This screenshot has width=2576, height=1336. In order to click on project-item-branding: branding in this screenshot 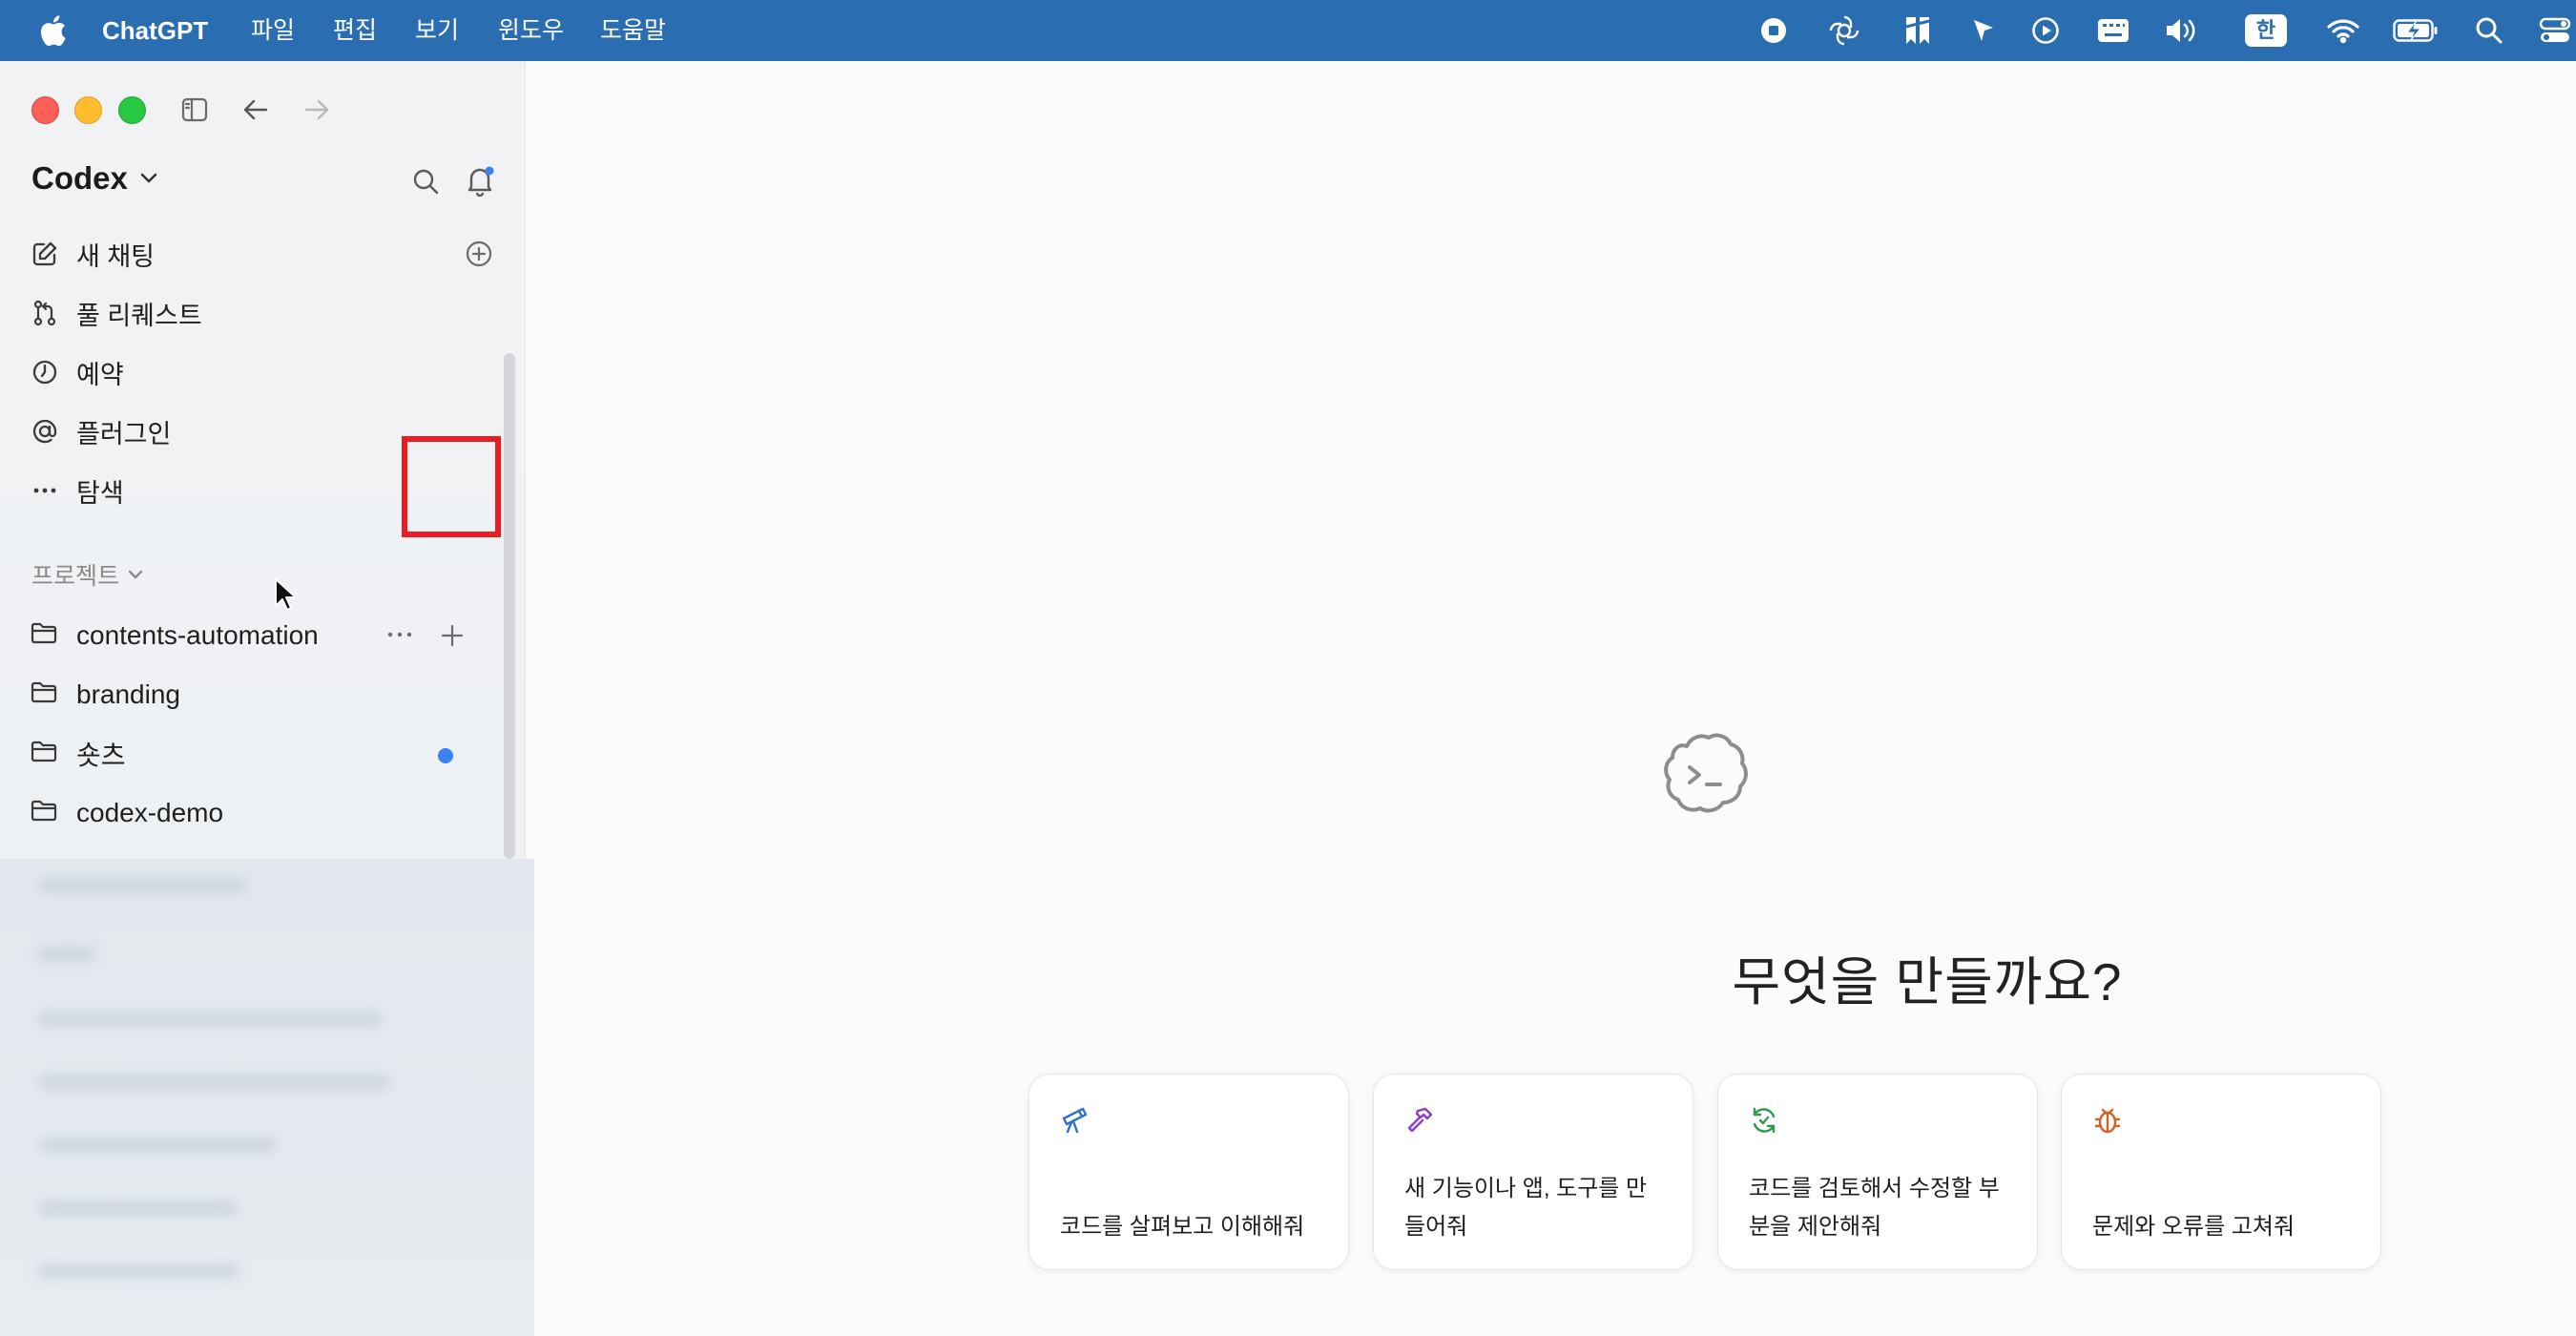, I will do `click(105, 695)`.